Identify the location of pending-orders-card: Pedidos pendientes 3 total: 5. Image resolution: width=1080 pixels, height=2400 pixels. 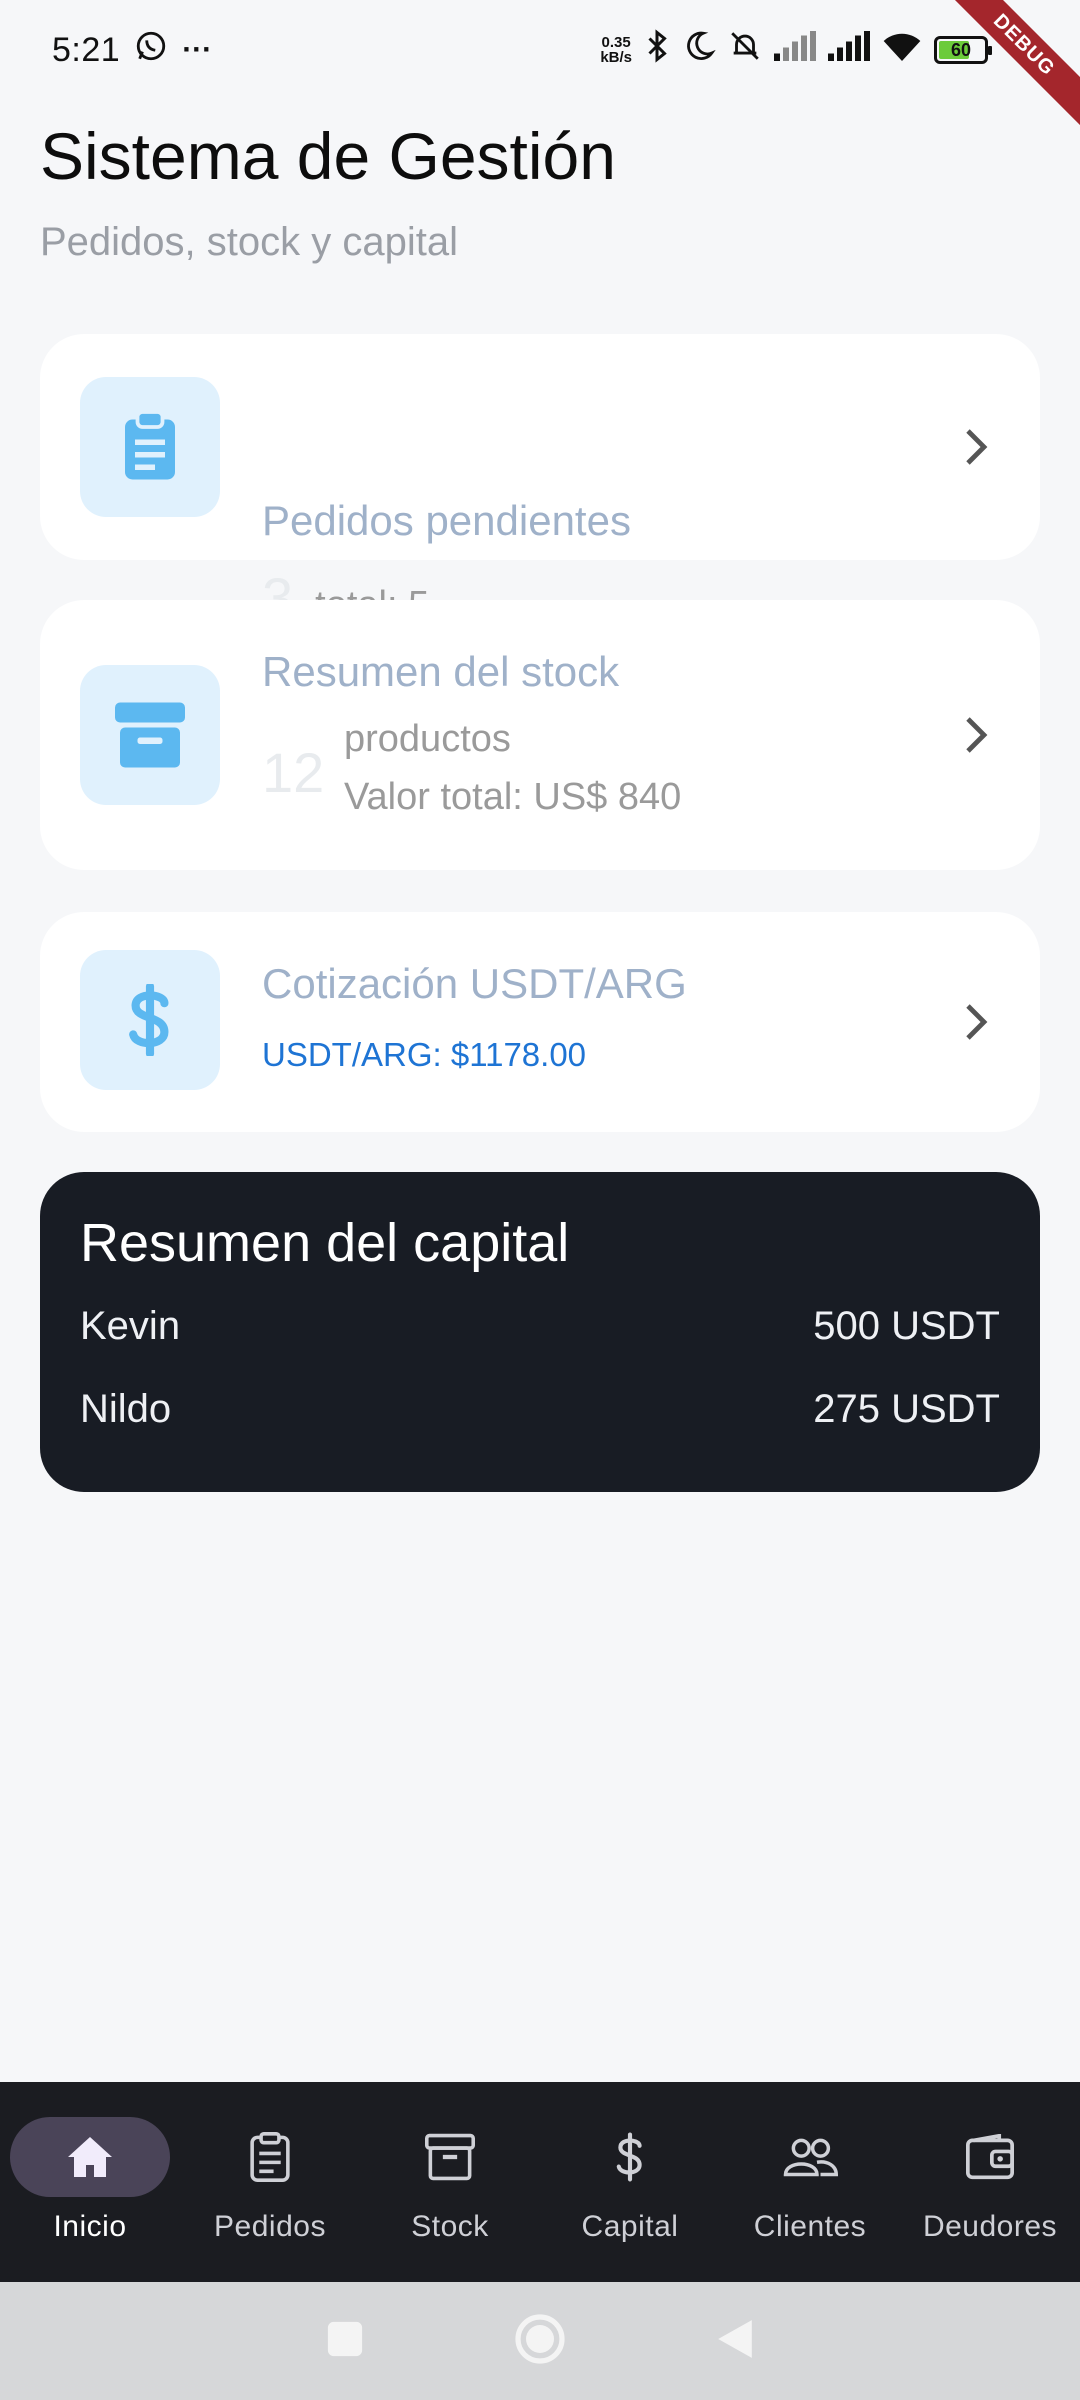
(540, 481).